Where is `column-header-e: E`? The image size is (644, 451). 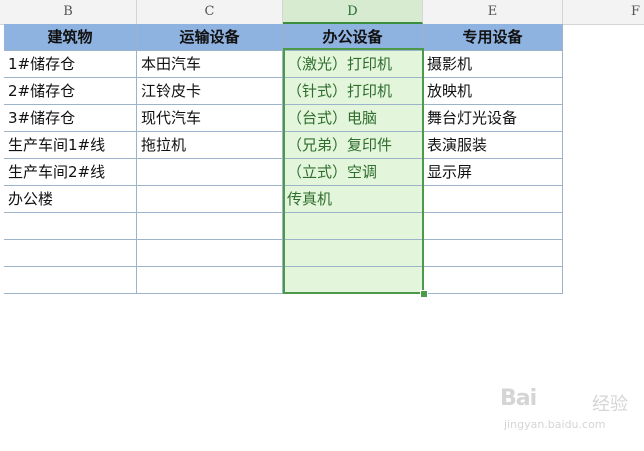 column-header-e: E is located at coordinates (493, 12).